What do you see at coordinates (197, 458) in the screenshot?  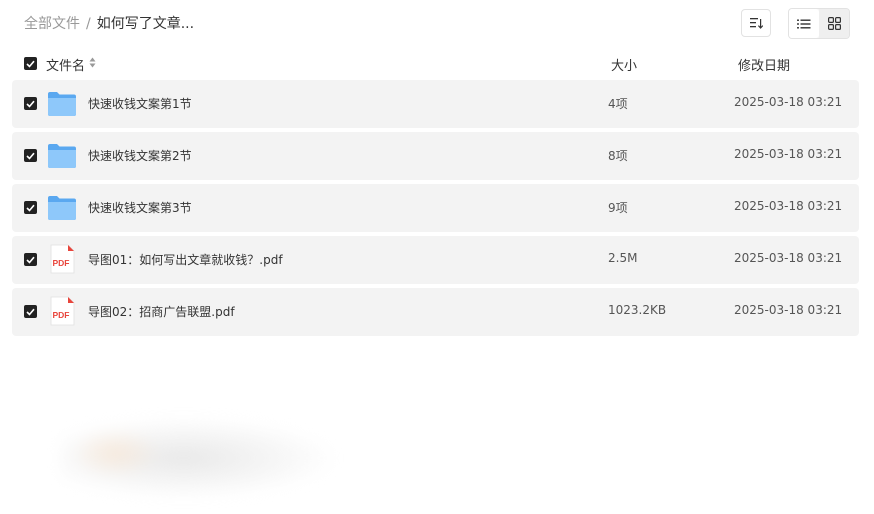 I see `blurred-overlay` at bounding box center [197, 458].